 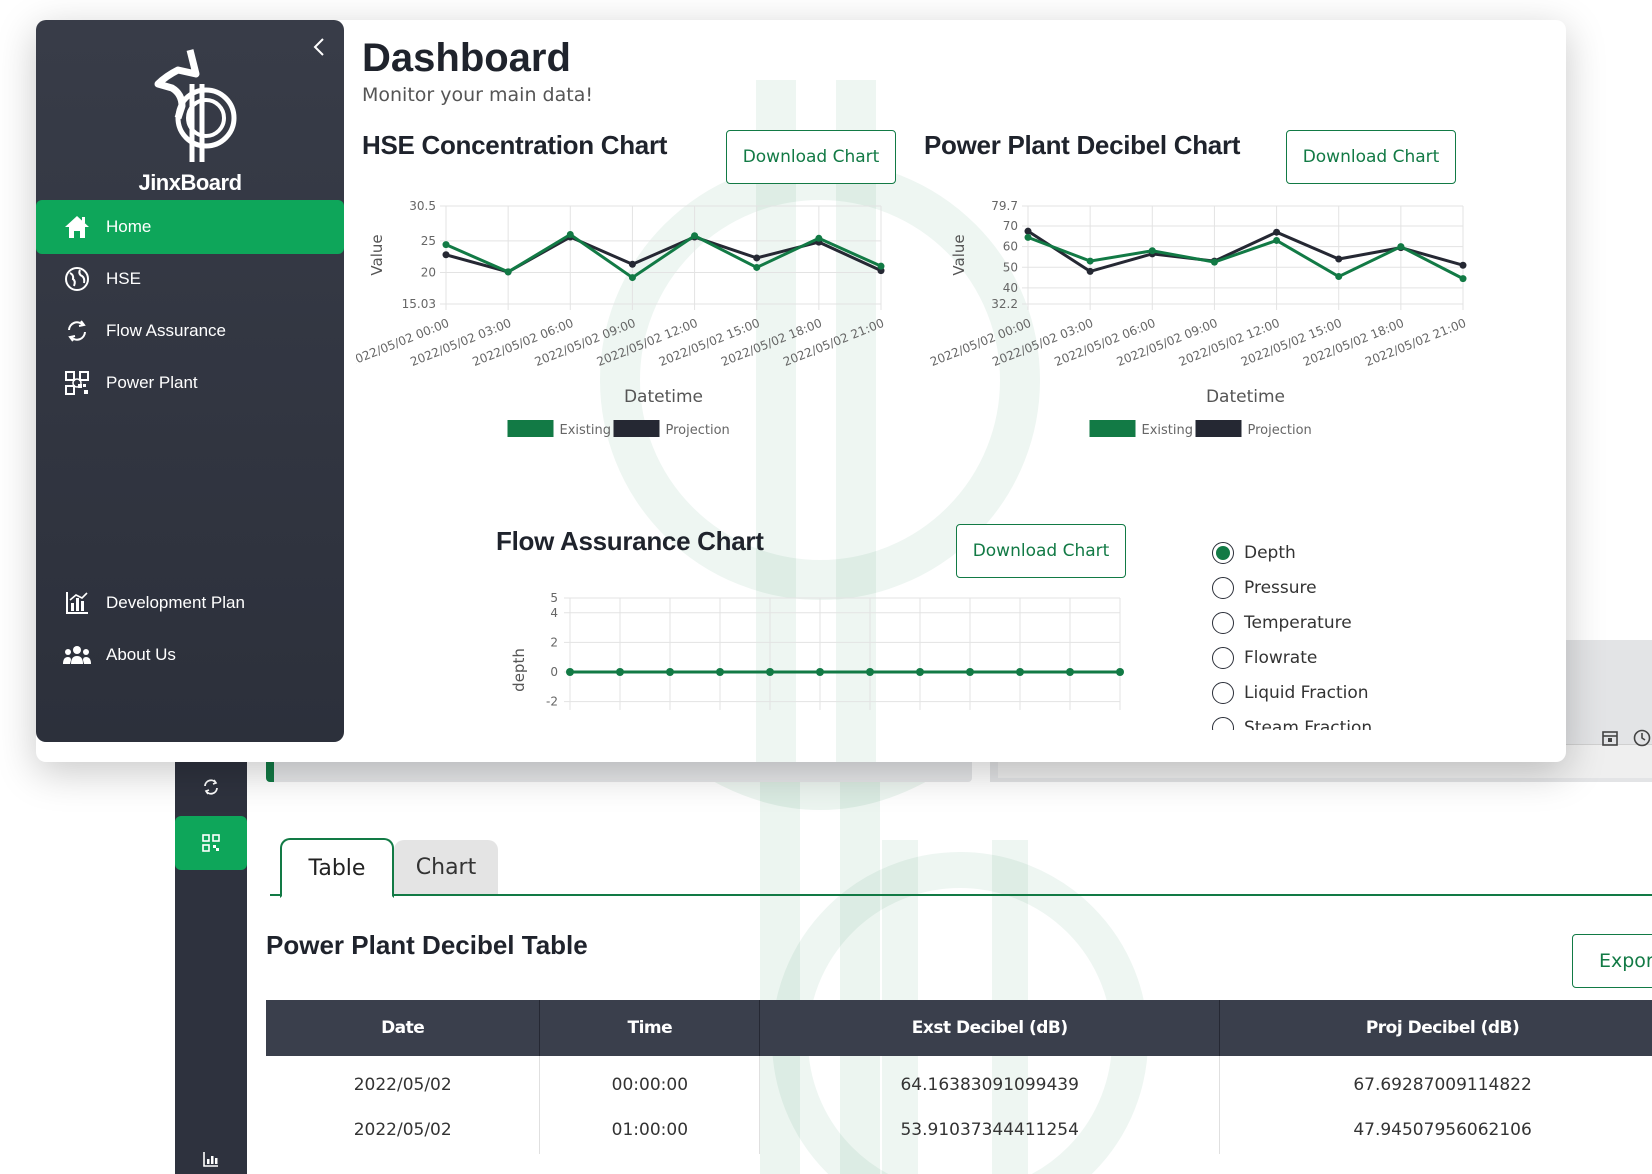 I want to click on radio-label: Depth, so click(x=1270, y=553).